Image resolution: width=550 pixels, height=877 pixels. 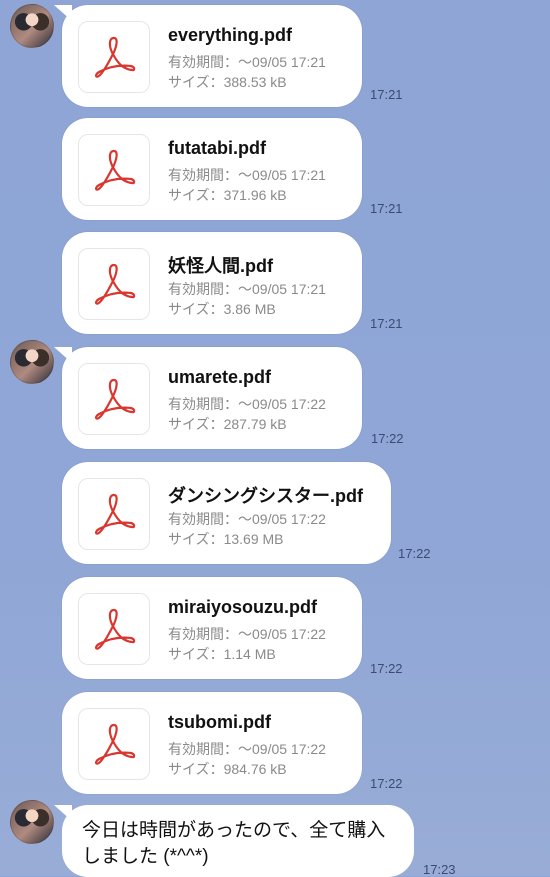 I want to click on file-name: umarete.pdf, so click(x=220, y=377).